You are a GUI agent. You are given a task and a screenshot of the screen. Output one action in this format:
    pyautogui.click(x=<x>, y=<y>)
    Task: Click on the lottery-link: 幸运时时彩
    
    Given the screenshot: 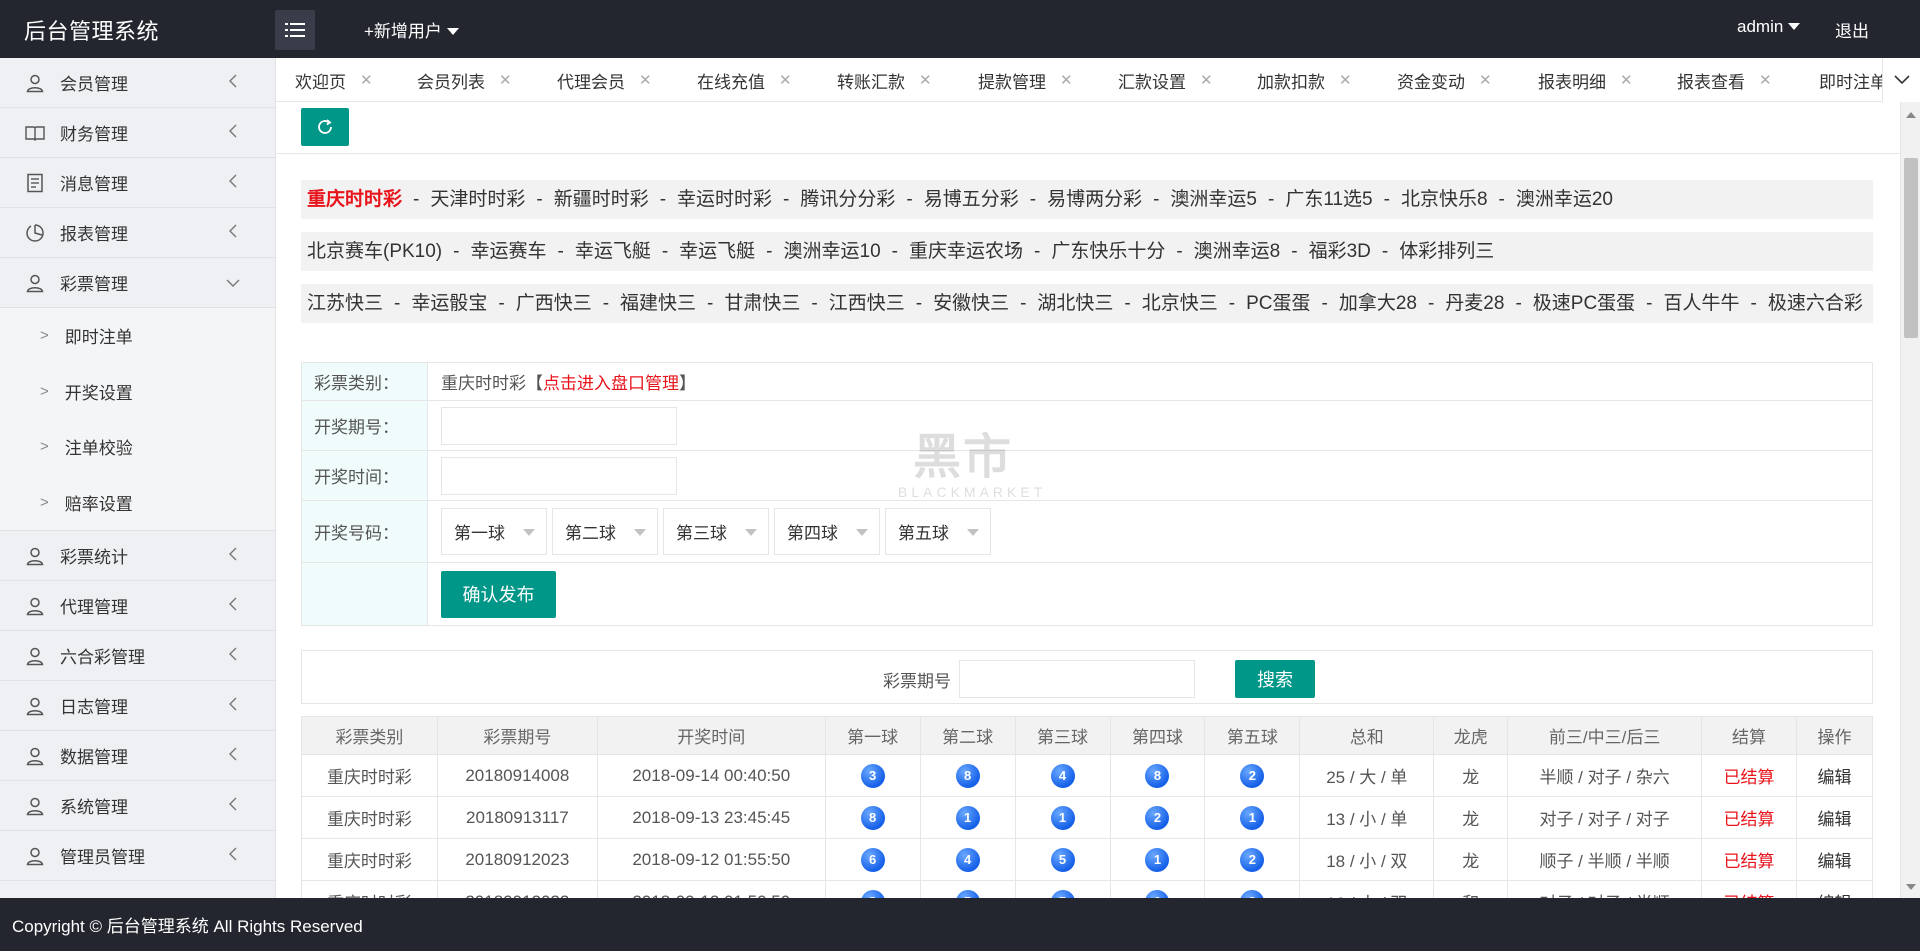 What is the action you would take?
    pyautogui.click(x=724, y=199)
    